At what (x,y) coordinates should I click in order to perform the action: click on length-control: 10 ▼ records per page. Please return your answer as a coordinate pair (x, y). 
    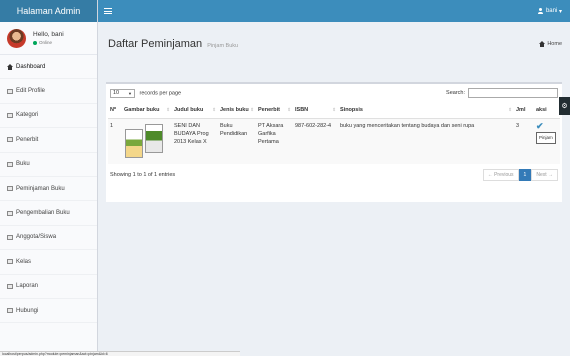
    Looking at the image, I should click on (146, 93).